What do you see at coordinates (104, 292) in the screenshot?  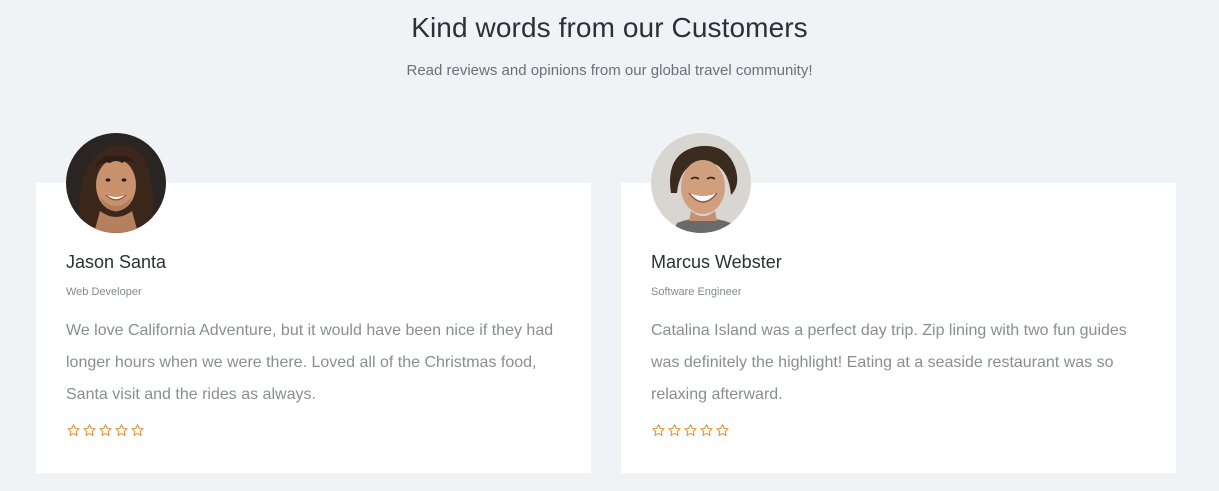 I see `reviewer-role: Web Developer` at bounding box center [104, 292].